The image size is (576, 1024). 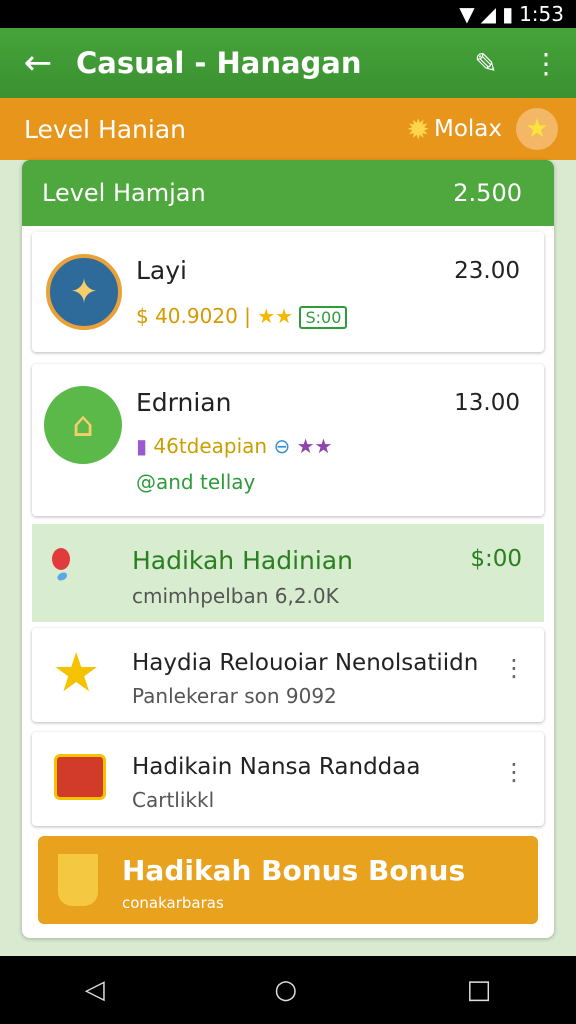 I want to click on status-bar: ▼ ◢ ▮ 1:53, so click(x=288, y=14).